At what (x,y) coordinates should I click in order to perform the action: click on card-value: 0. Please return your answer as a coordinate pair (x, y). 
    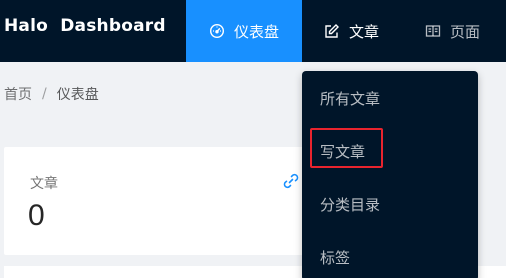
    Looking at the image, I should click on (36, 215).